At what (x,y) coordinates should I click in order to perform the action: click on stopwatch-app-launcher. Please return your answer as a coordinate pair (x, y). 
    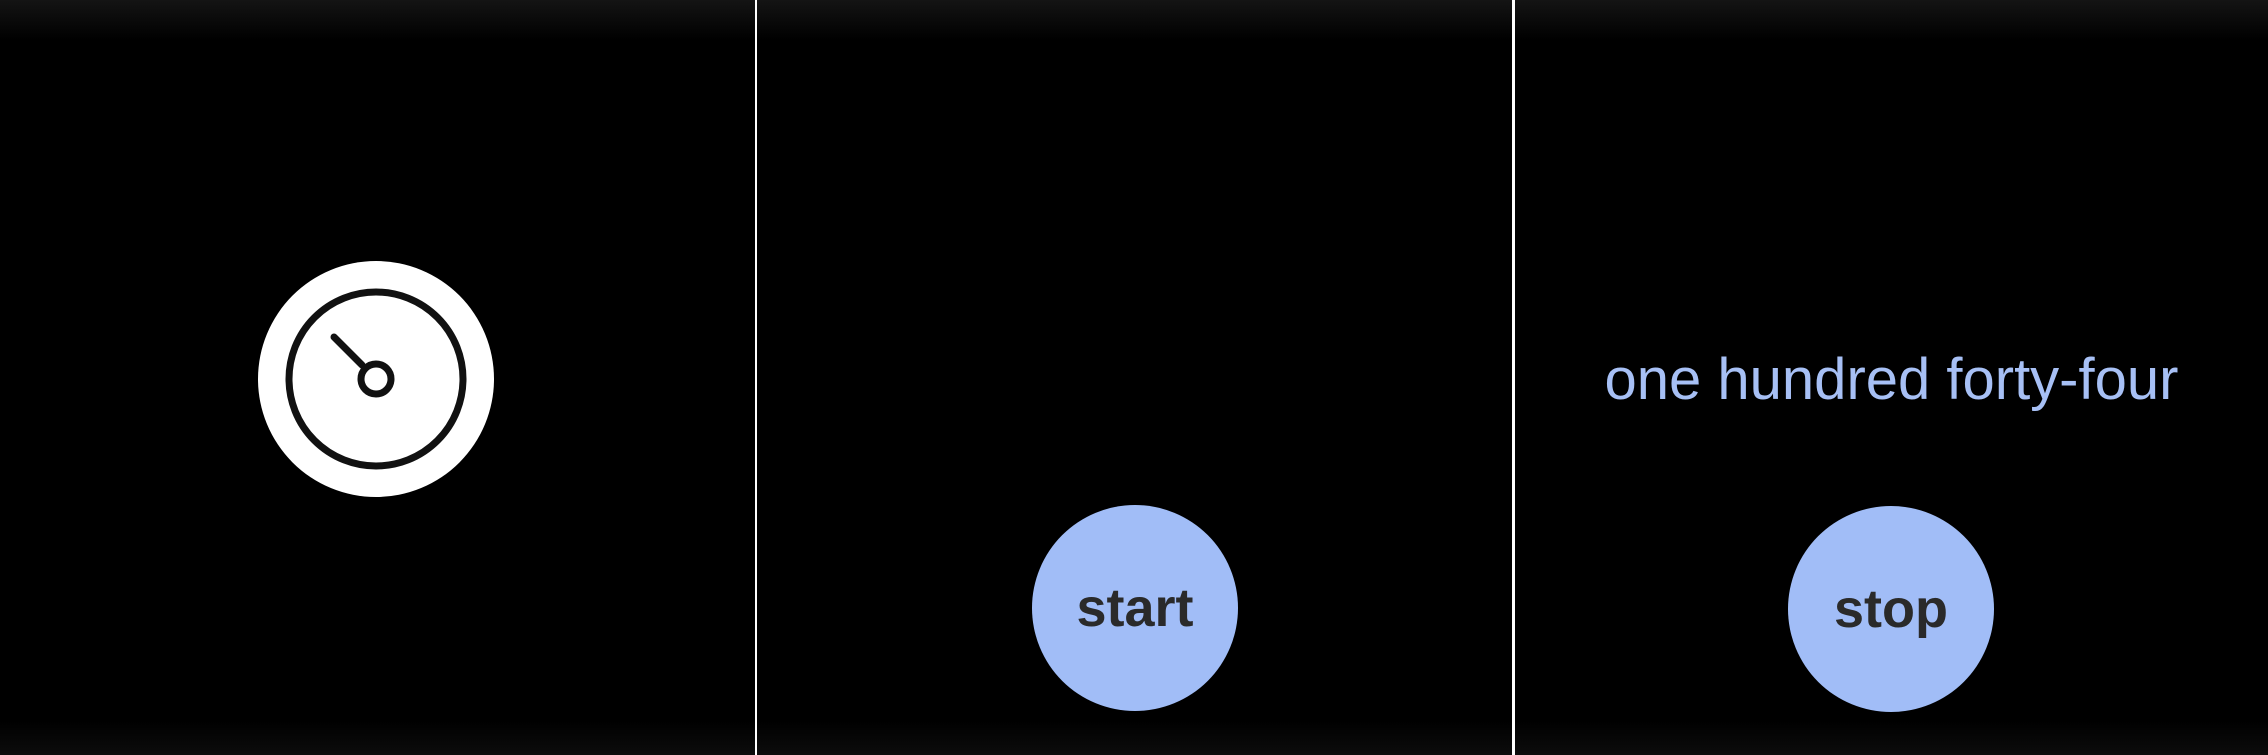
    Looking at the image, I should click on (376, 379).